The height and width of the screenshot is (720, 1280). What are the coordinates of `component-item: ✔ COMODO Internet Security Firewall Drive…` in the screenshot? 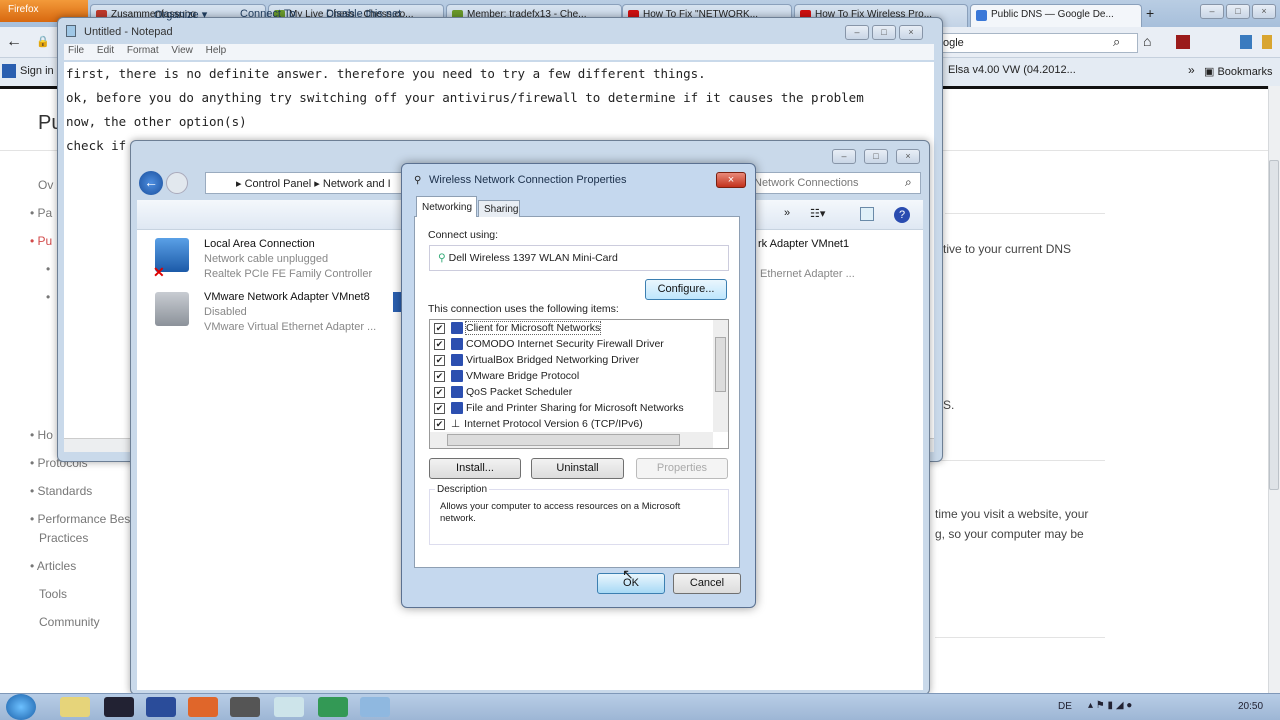 It's located at (549, 346).